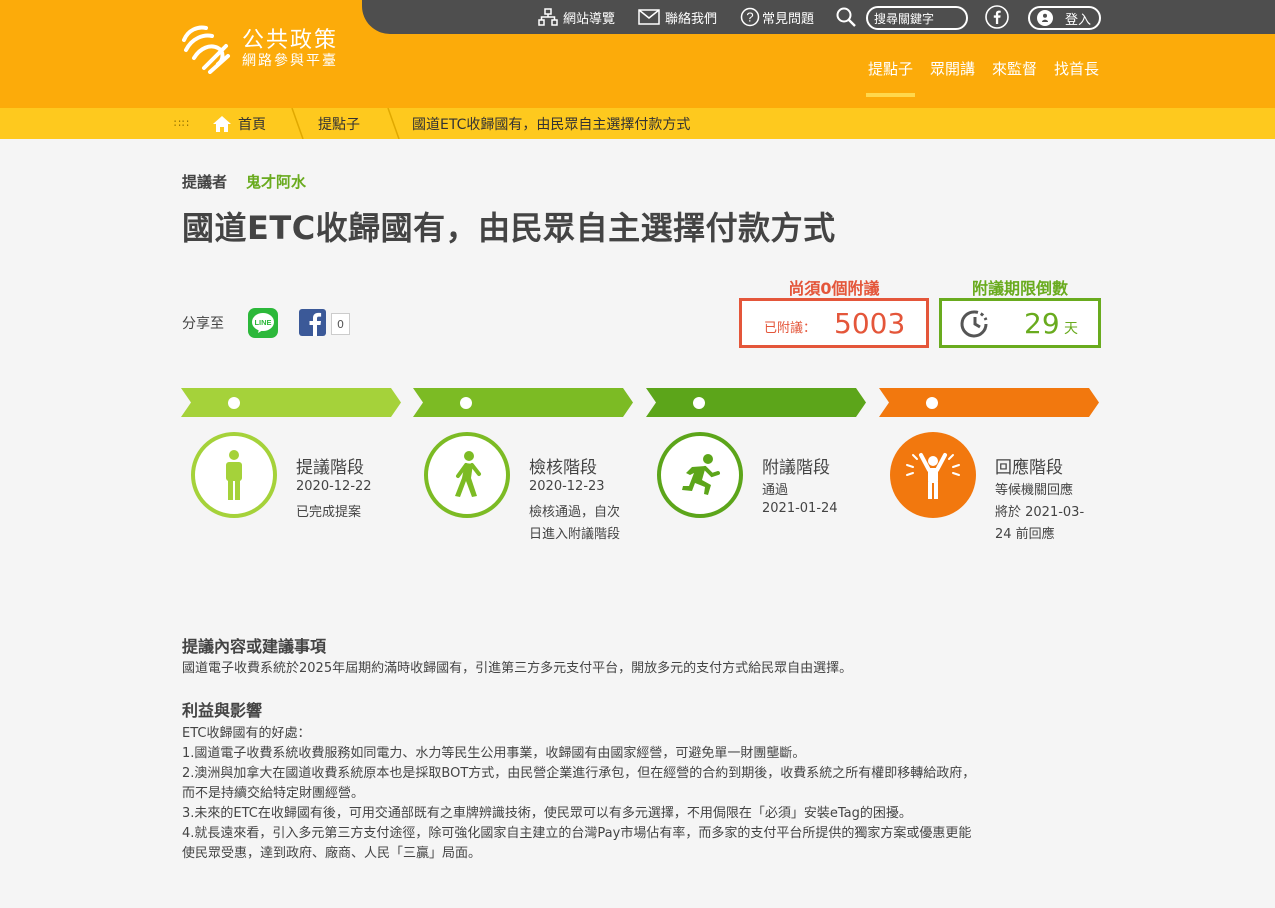 This screenshot has height=908, width=1275. Describe the element at coordinates (1042, 323) in the screenshot. I see `countdown-days: 29` at that location.